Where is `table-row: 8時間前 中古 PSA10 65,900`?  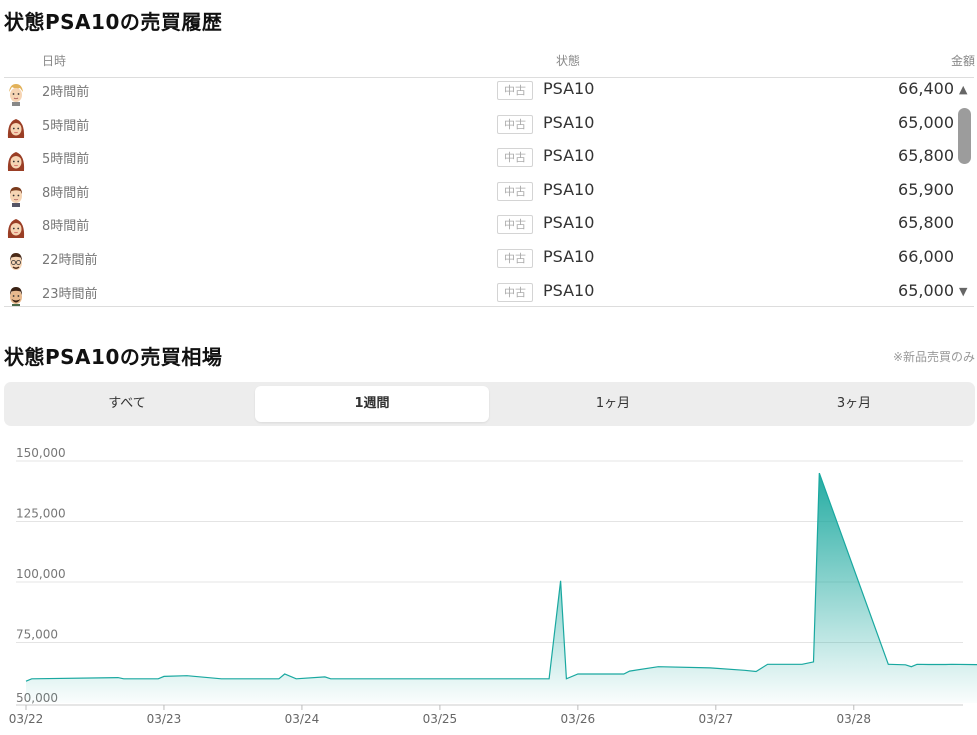
table-row: 8時間前 中古 PSA10 65,900 is located at coordinates (480, 195).